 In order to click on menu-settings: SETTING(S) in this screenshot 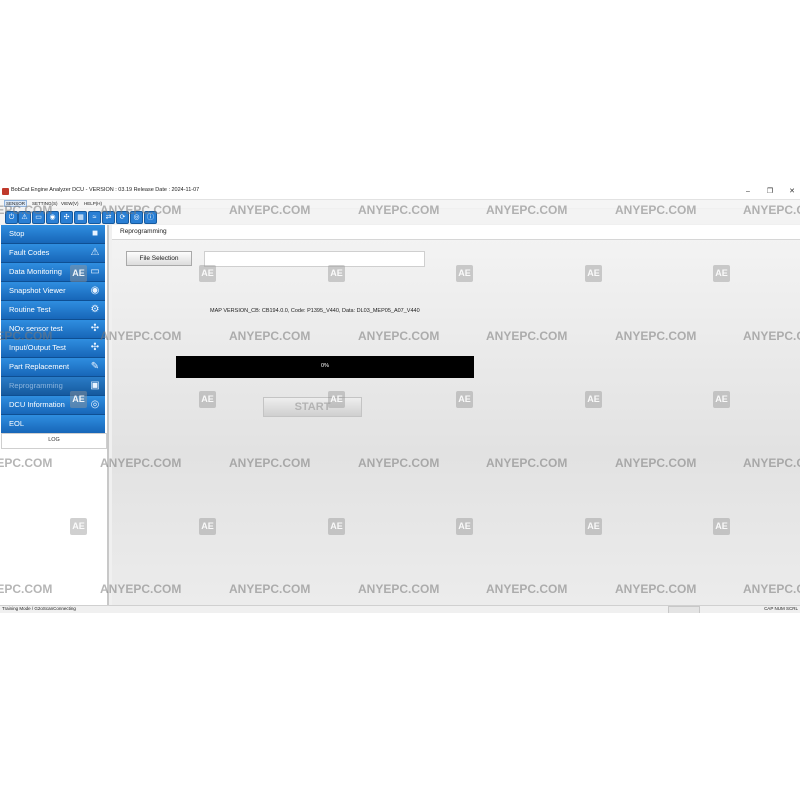, I will do `click(45, 203)`.